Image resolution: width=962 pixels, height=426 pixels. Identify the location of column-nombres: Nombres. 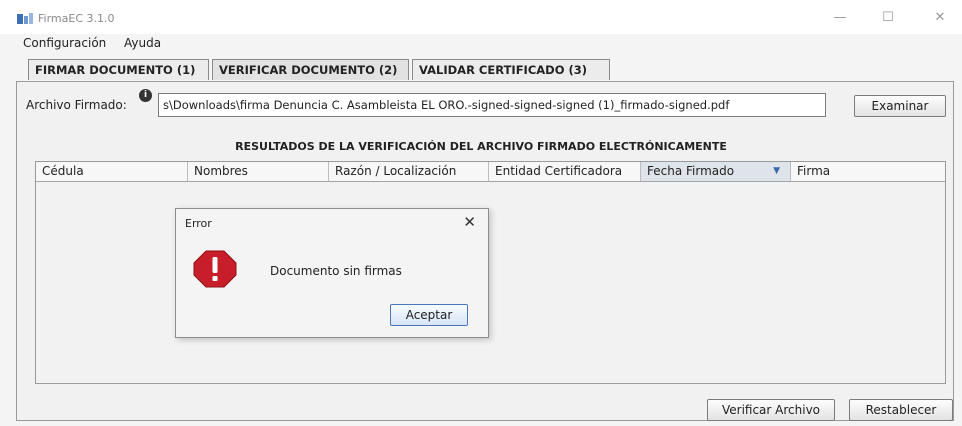
(258, 171).